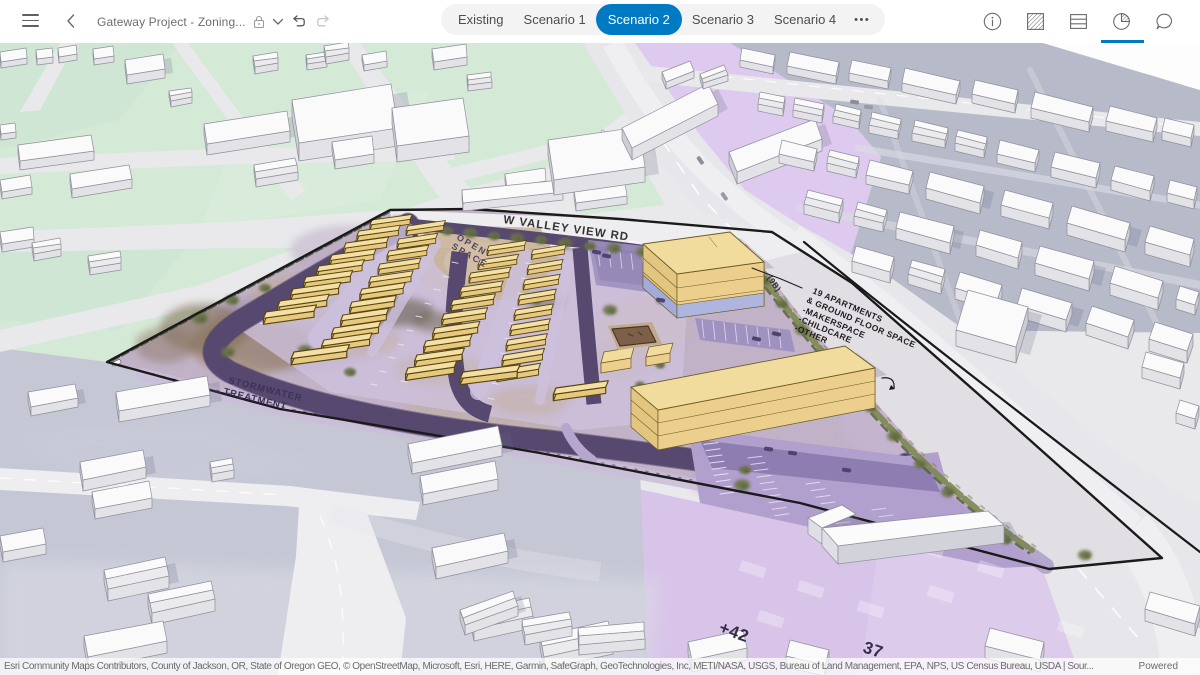  What do you see at coordinates (481, 19) in the screenshot?
I see `tab-existing: Existing` at bounding box center [481, 19].